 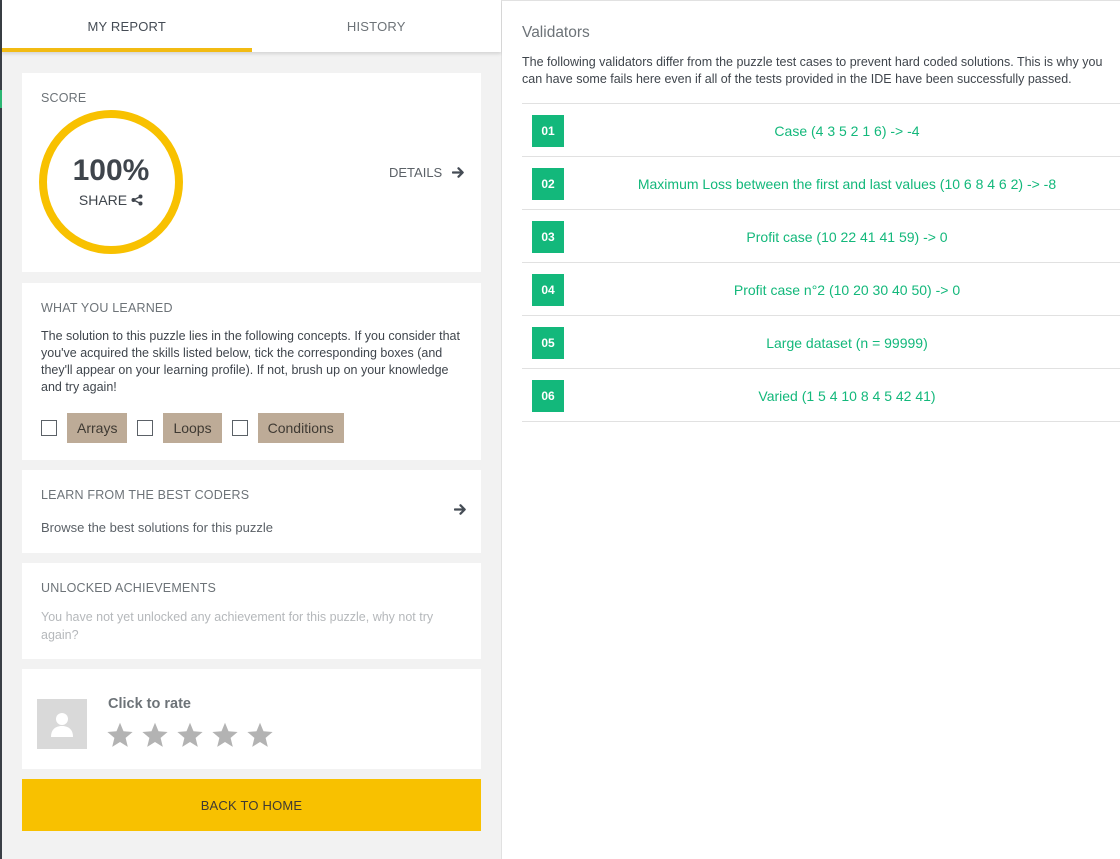 I want to click on share-icon, so click(x=137, y=200).